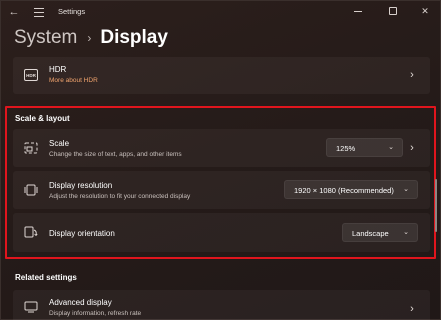 The width and height of the screenshot is (441, 320). I want to click on page-title: Display, so click(134, 37).